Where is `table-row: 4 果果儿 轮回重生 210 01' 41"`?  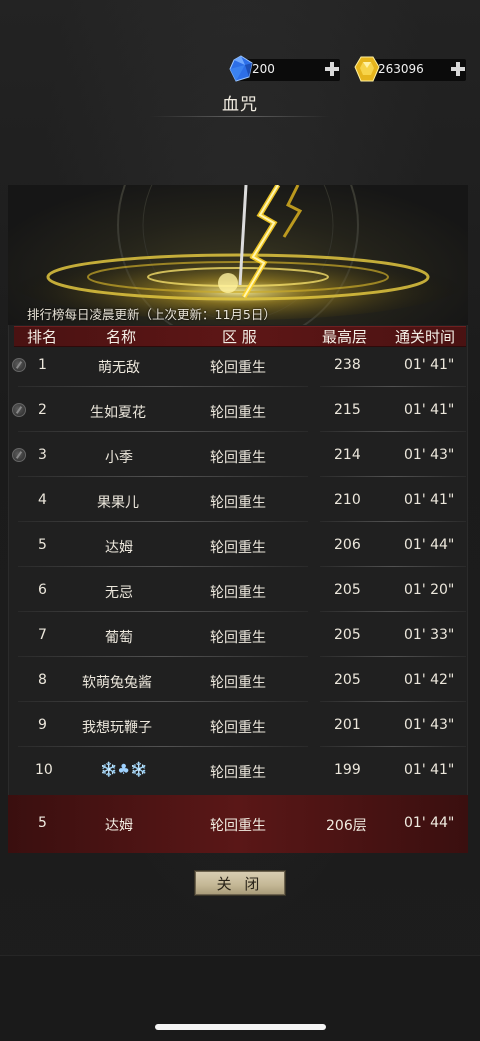
table-row: 4 果果儿 轮回重生 210 01' 41" is located at coordinates (240, 500).